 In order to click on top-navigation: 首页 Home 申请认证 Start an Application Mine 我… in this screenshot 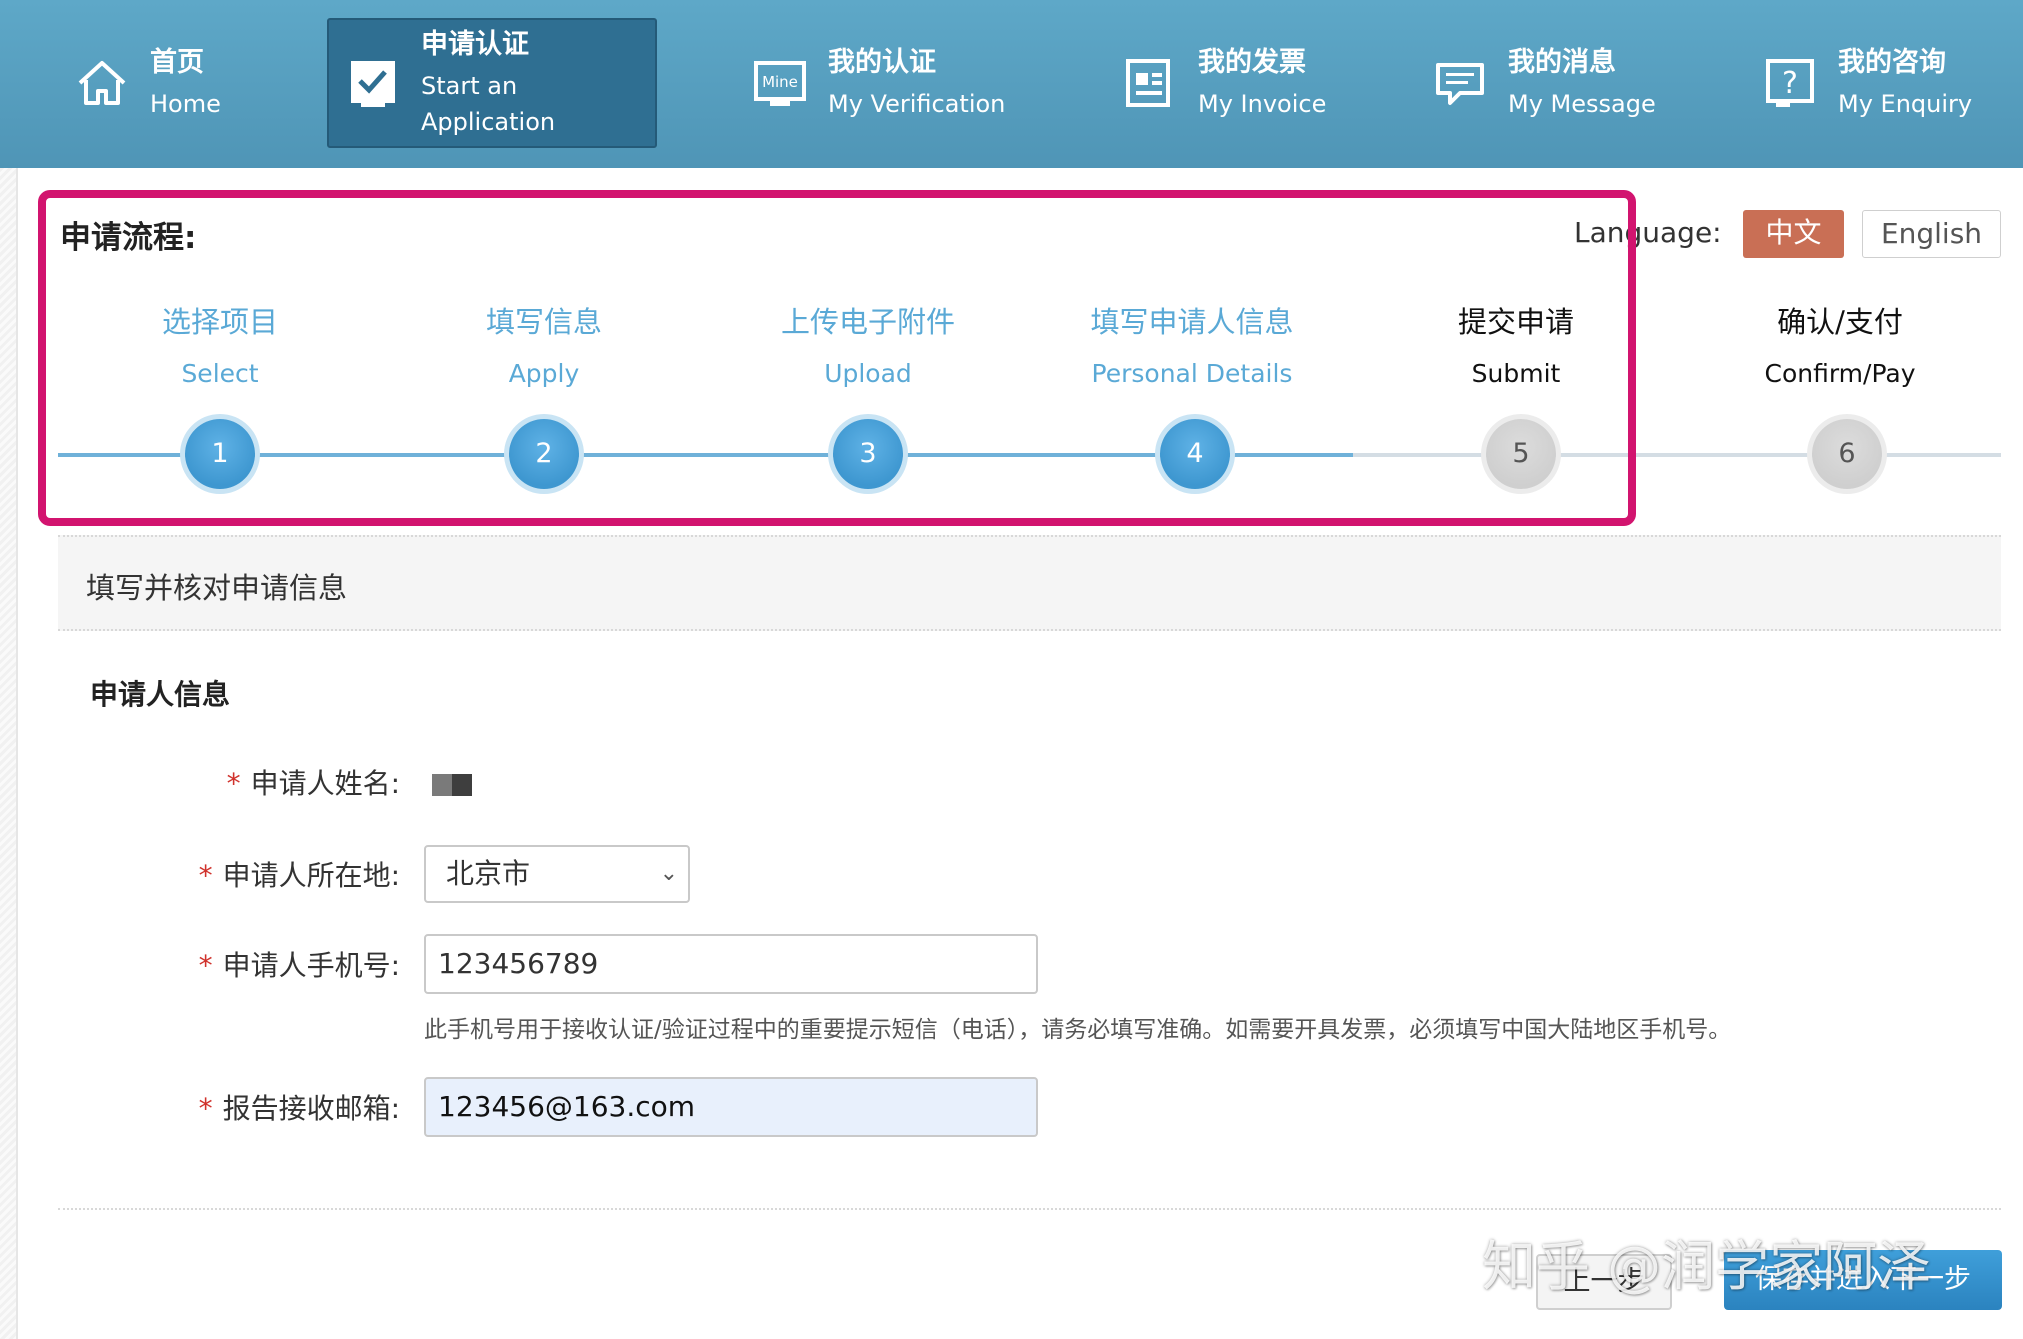, I will do `click(1011, 84)`.